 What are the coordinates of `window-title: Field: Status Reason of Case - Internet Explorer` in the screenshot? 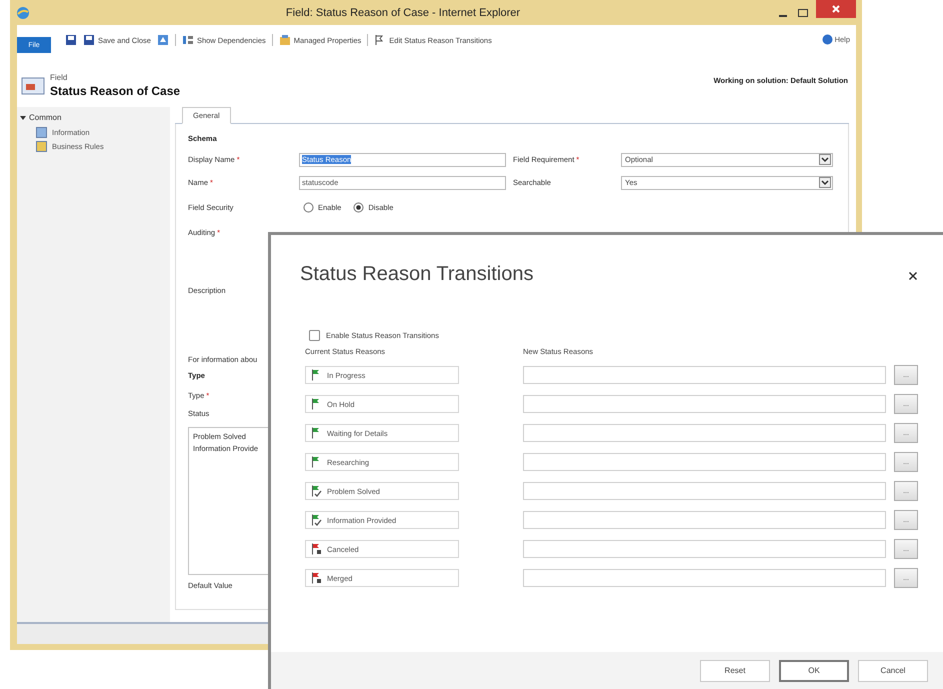 It's located at (403, 12).